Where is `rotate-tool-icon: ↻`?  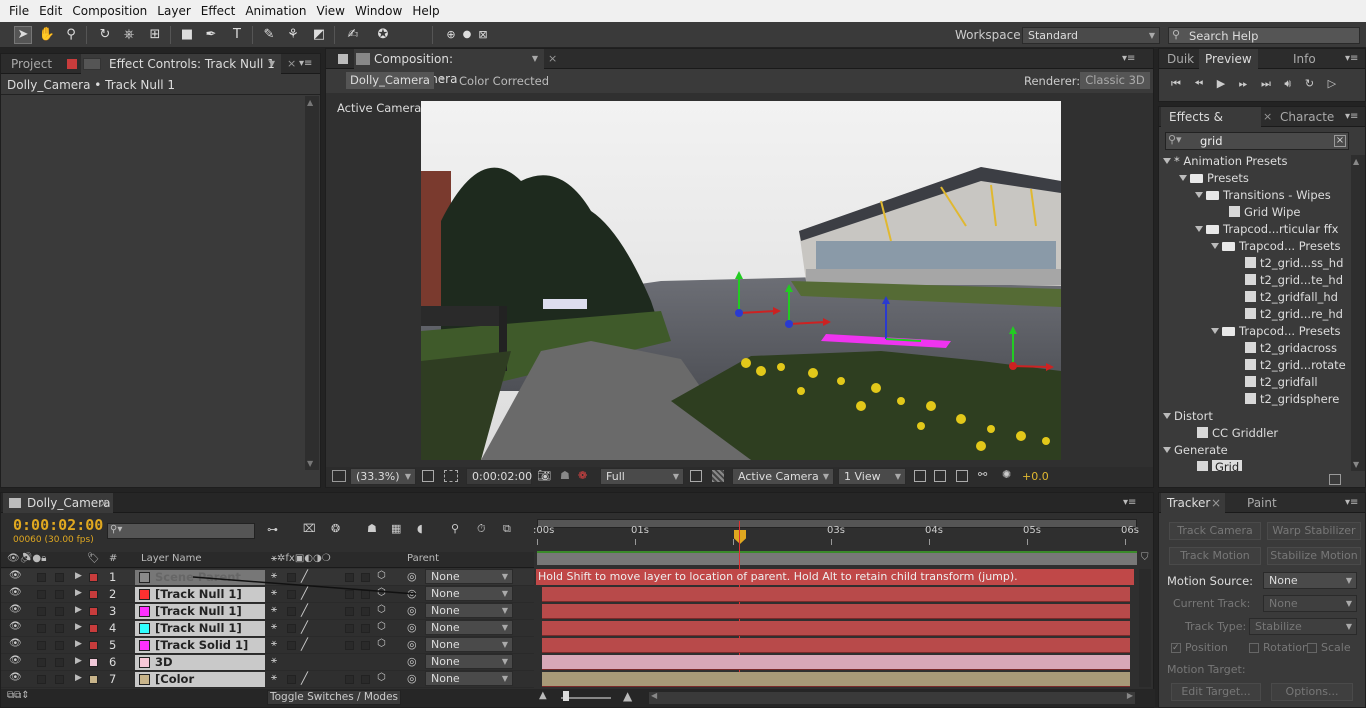 rotate-tool-icon: ↻ is located at coordinates (105, 35).